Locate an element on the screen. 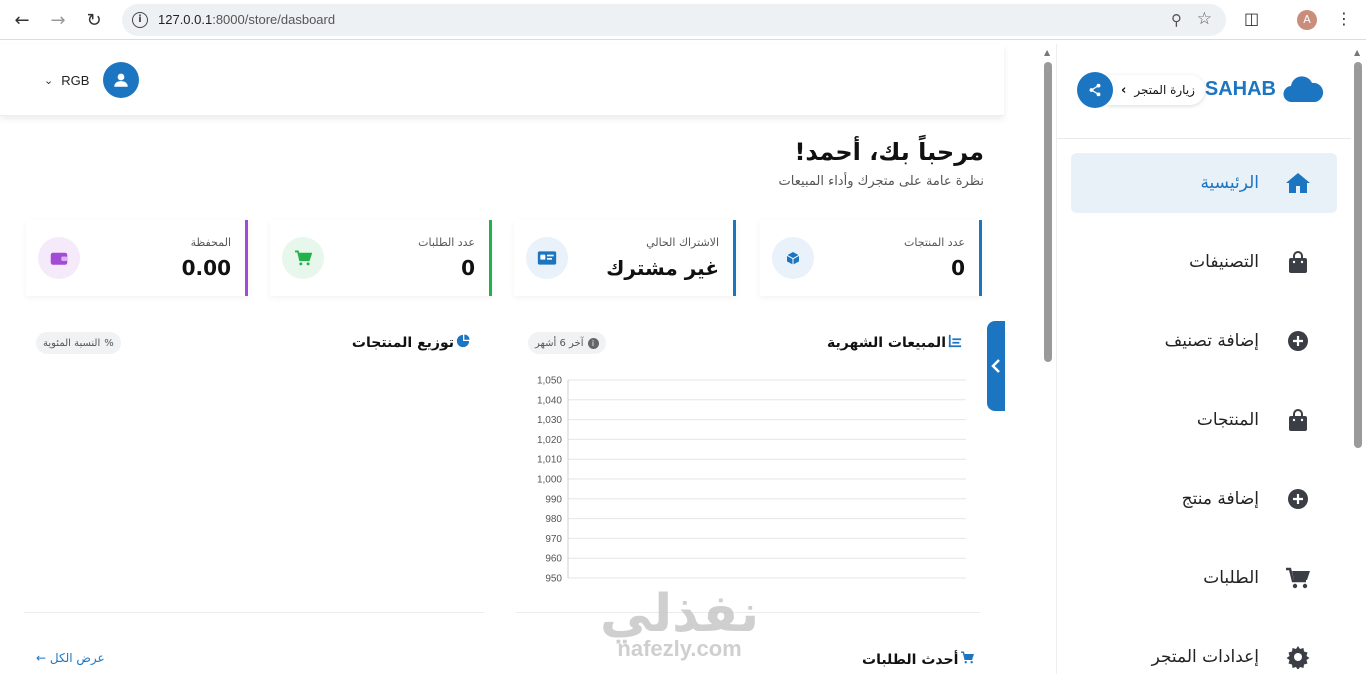  bookmark-star-icon: ☆ is located at coordinates (1204, 19).